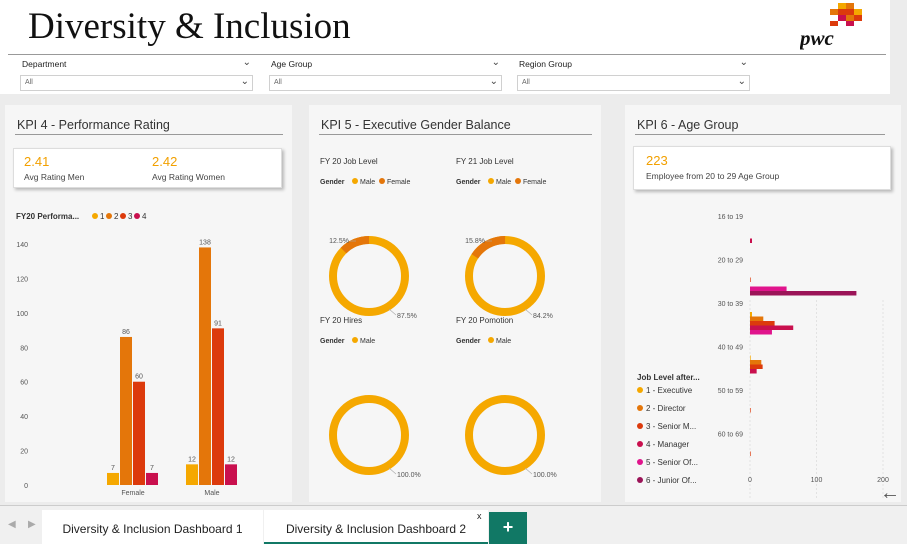 The width and height of the screenshot is (907, 544). I want to click on data-label: 86, so click(126, 332).